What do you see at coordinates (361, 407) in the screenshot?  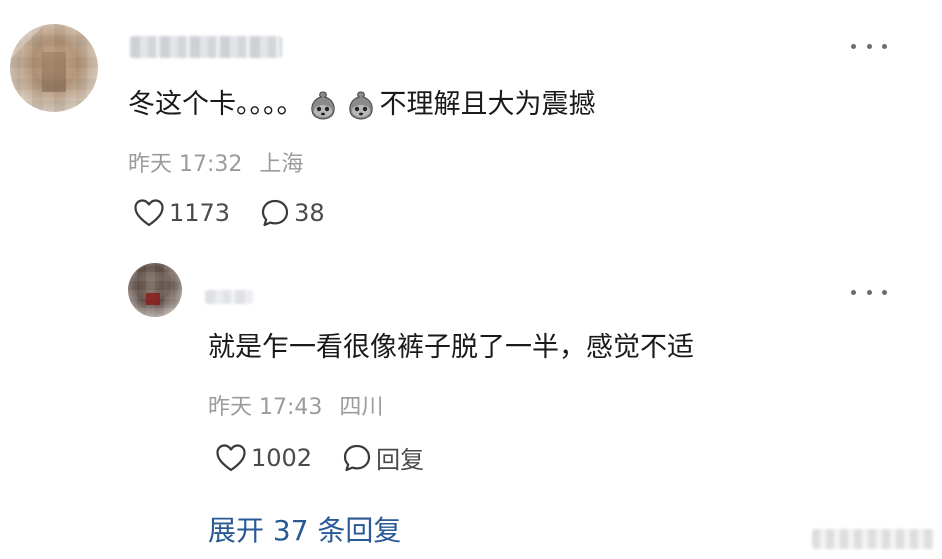 I see `reply-location: 四川` at bounding box center [361, 407].